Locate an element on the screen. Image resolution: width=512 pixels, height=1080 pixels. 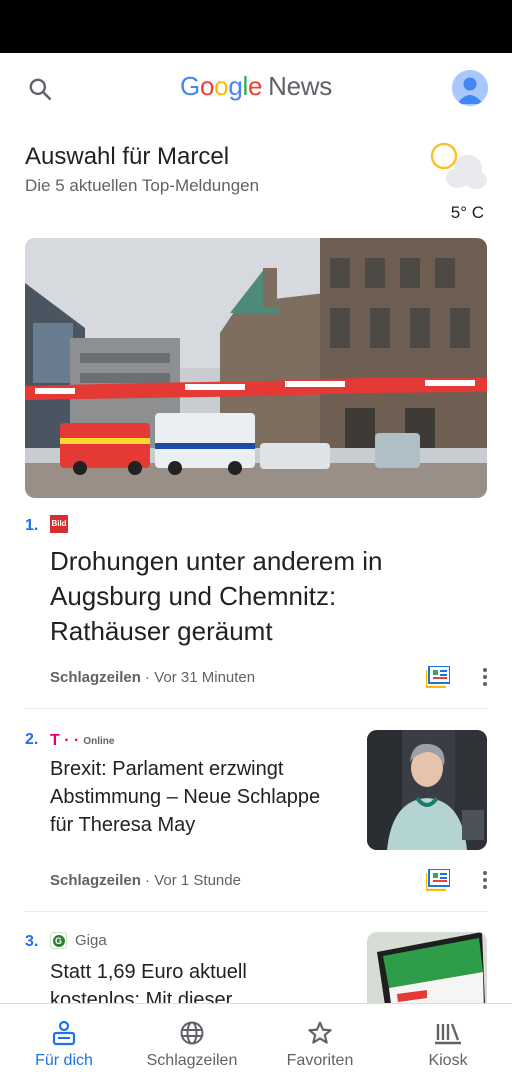
status-bar is located at coordinates (256, 26).